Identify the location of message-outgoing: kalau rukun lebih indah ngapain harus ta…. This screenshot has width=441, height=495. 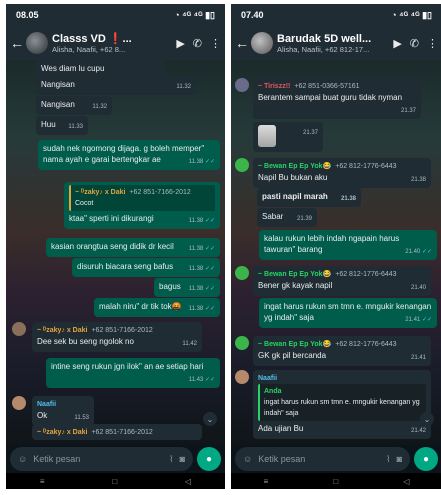
(348, 245).